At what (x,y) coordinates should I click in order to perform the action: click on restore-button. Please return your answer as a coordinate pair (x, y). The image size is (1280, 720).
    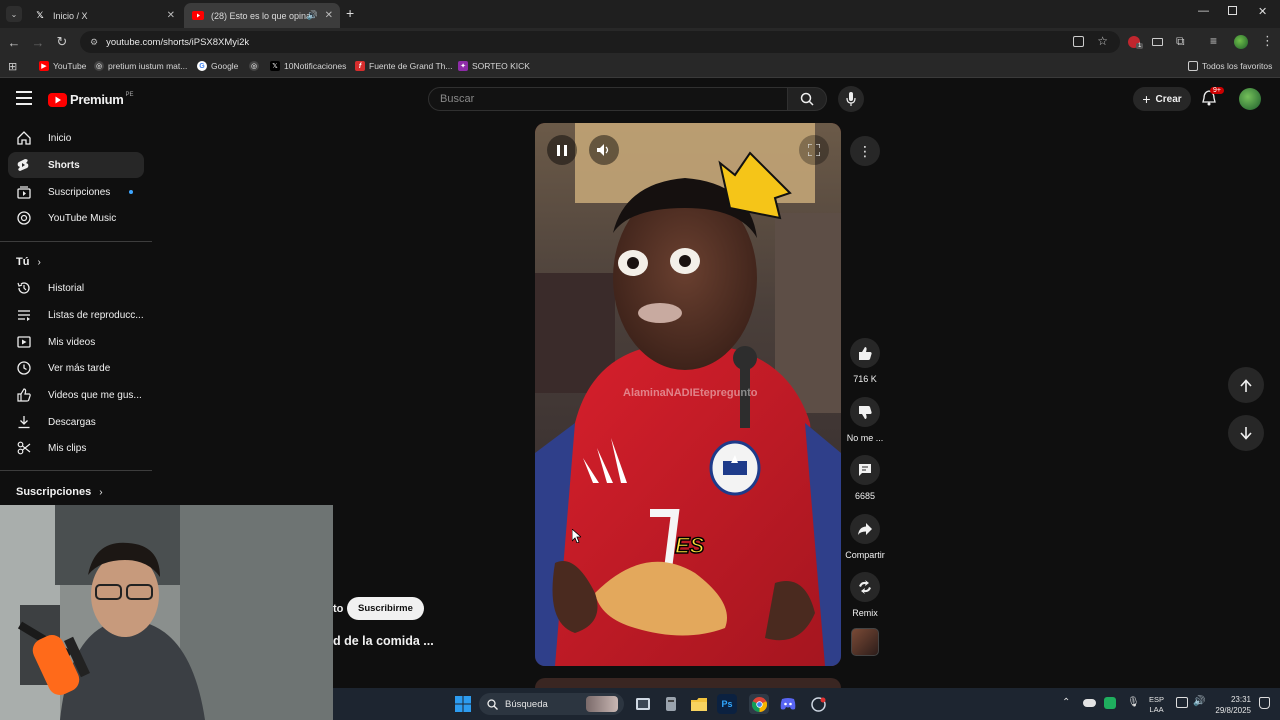
    Looking at the image, I should click on (1232, 10).